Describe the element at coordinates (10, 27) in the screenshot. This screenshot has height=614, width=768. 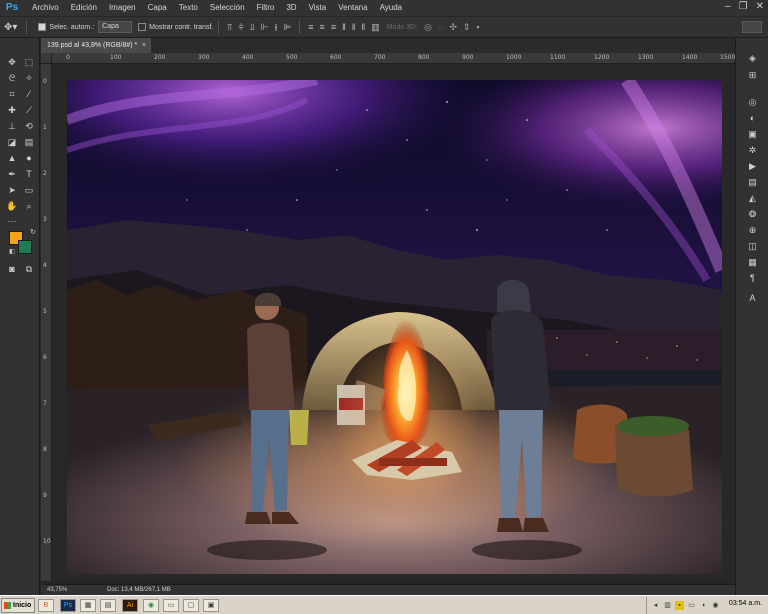
I see `move-tool-preset-icon: ✥▾` at that location.